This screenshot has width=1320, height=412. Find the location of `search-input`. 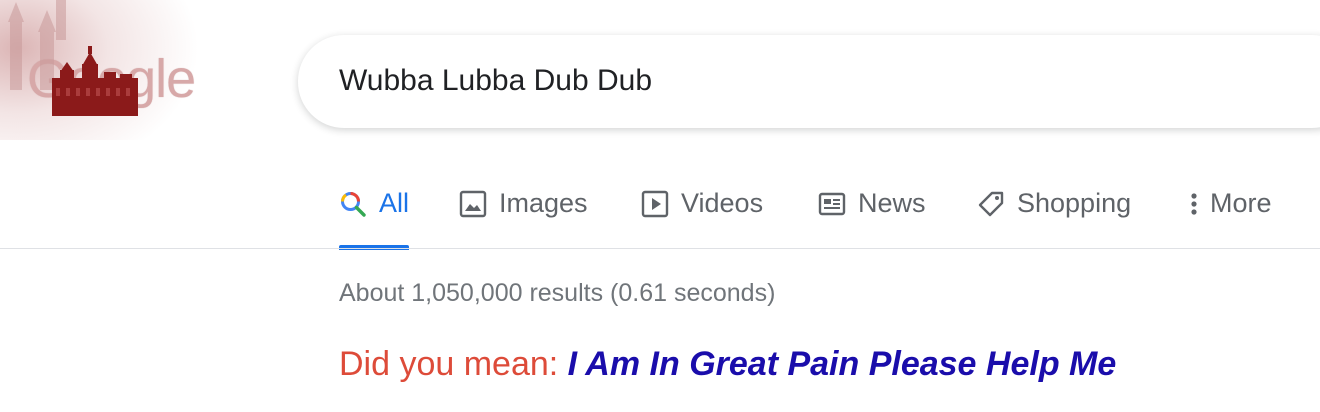

search-input is located at coordinates (789, 81).